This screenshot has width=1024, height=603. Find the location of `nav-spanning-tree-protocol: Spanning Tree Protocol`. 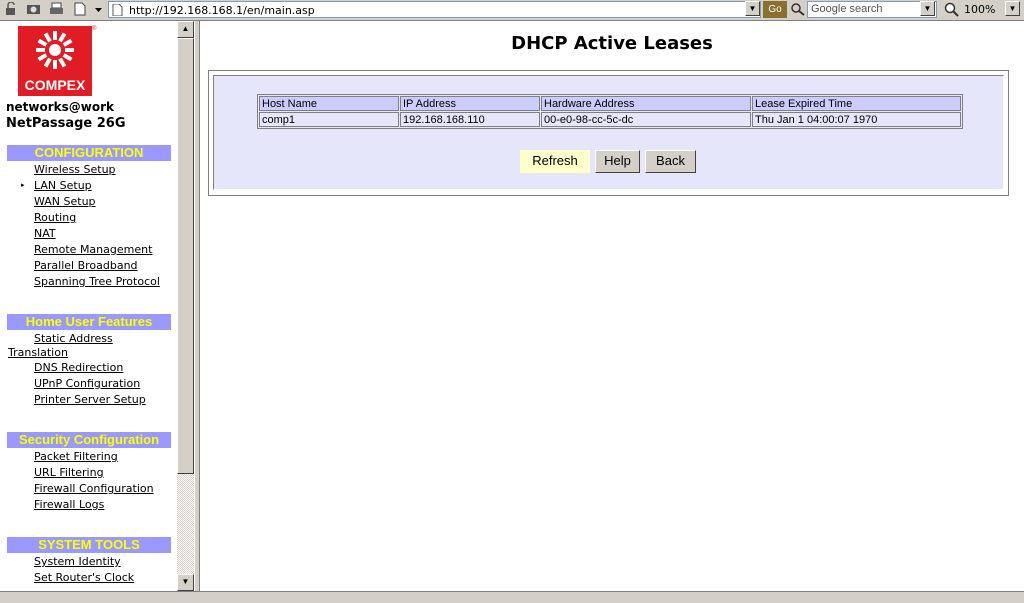

nav-spanning-tree-protocol: Spanning Tree Protocol is located at coordinates (97, 282).